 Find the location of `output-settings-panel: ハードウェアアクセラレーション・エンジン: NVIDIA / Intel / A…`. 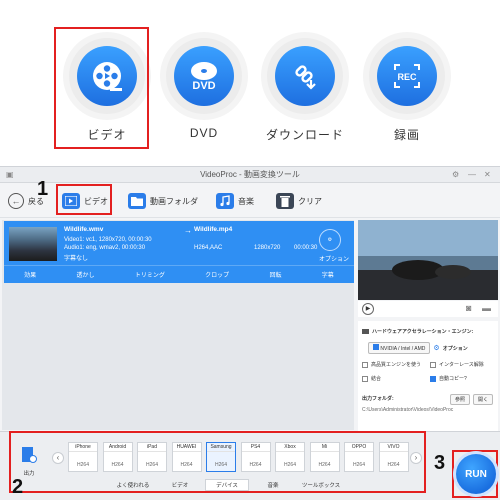

output-settings-panel: ハードウェアアクセラレーション・エンジン: NVIDIA / Intel / A… is located at coordinates (428, 376).